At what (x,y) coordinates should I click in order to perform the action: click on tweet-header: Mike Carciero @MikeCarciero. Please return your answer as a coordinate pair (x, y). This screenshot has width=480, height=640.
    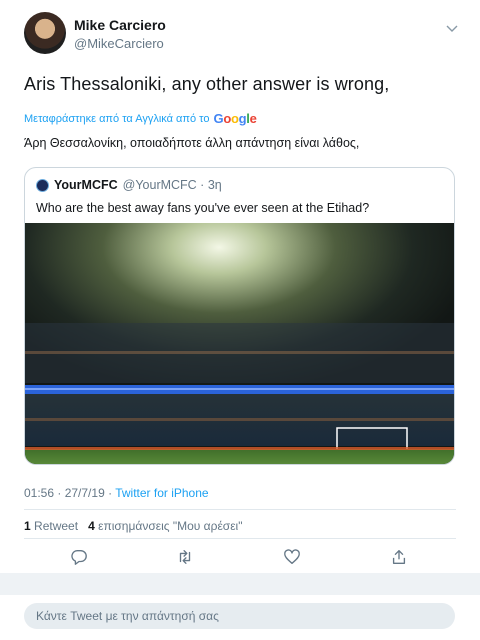
    Looking at the image, I should click on (242, 34).